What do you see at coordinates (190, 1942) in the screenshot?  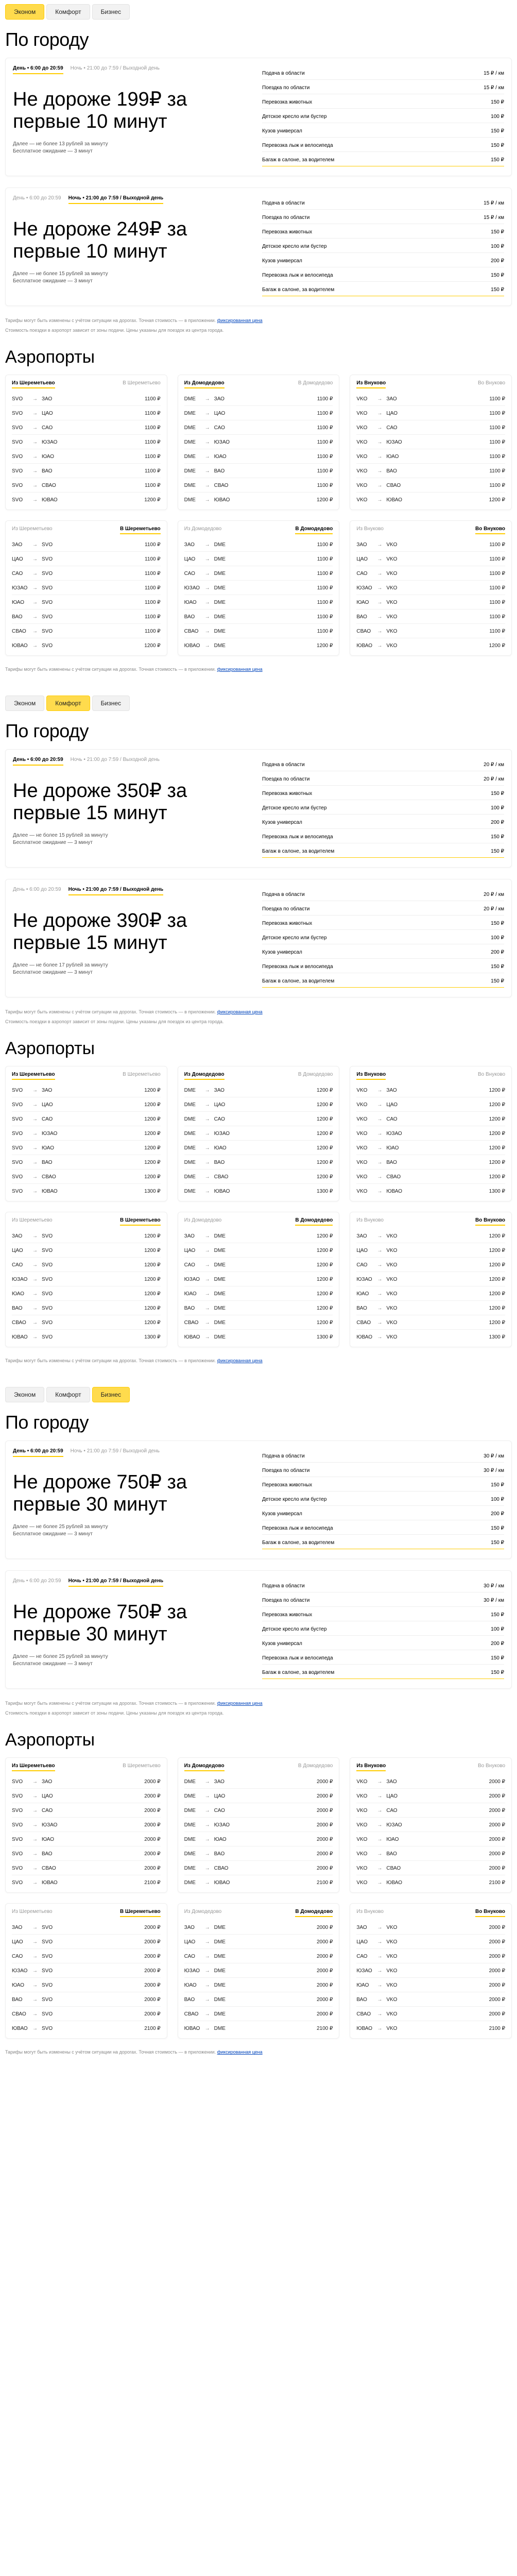 I see `route-from: ЦАО` at bounding box center [190, 1942].